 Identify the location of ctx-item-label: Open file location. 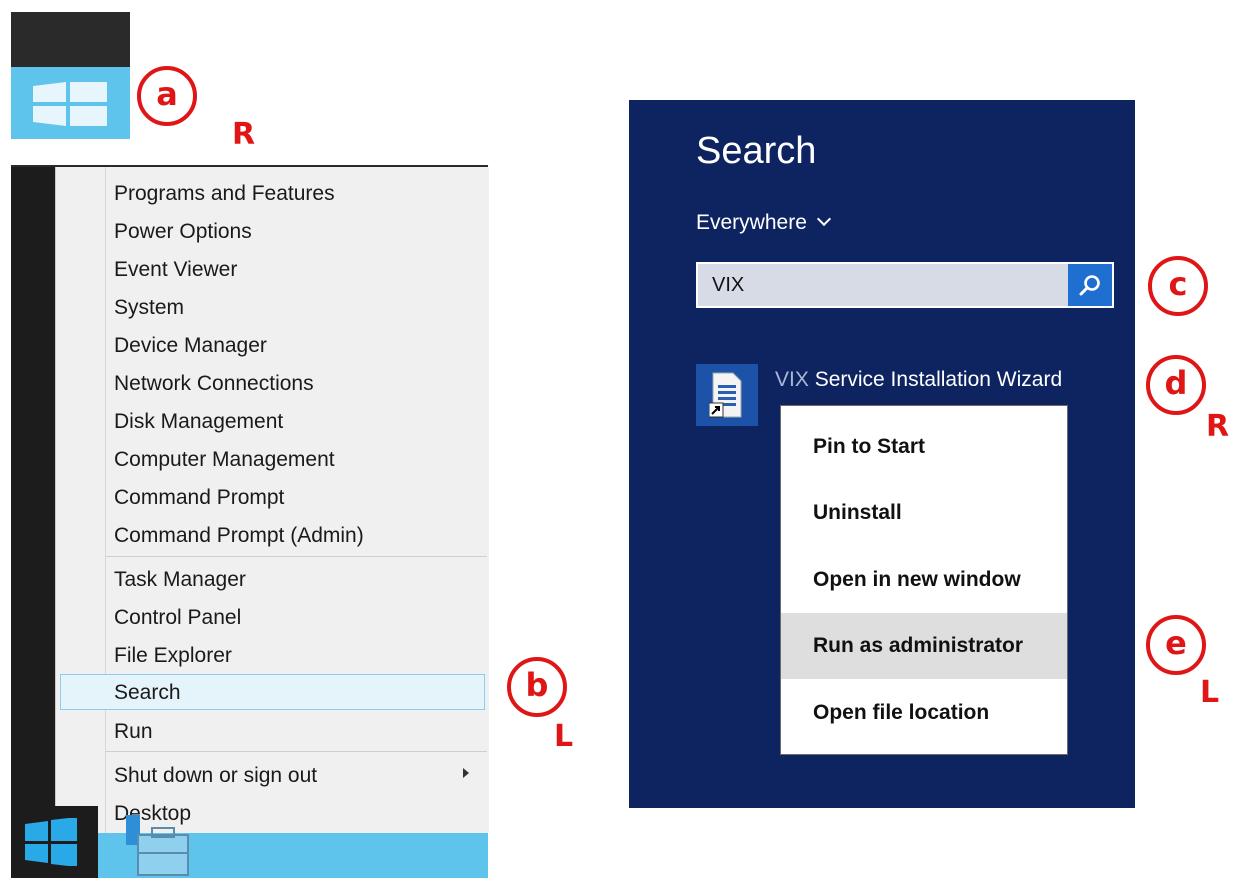
(901, 712).